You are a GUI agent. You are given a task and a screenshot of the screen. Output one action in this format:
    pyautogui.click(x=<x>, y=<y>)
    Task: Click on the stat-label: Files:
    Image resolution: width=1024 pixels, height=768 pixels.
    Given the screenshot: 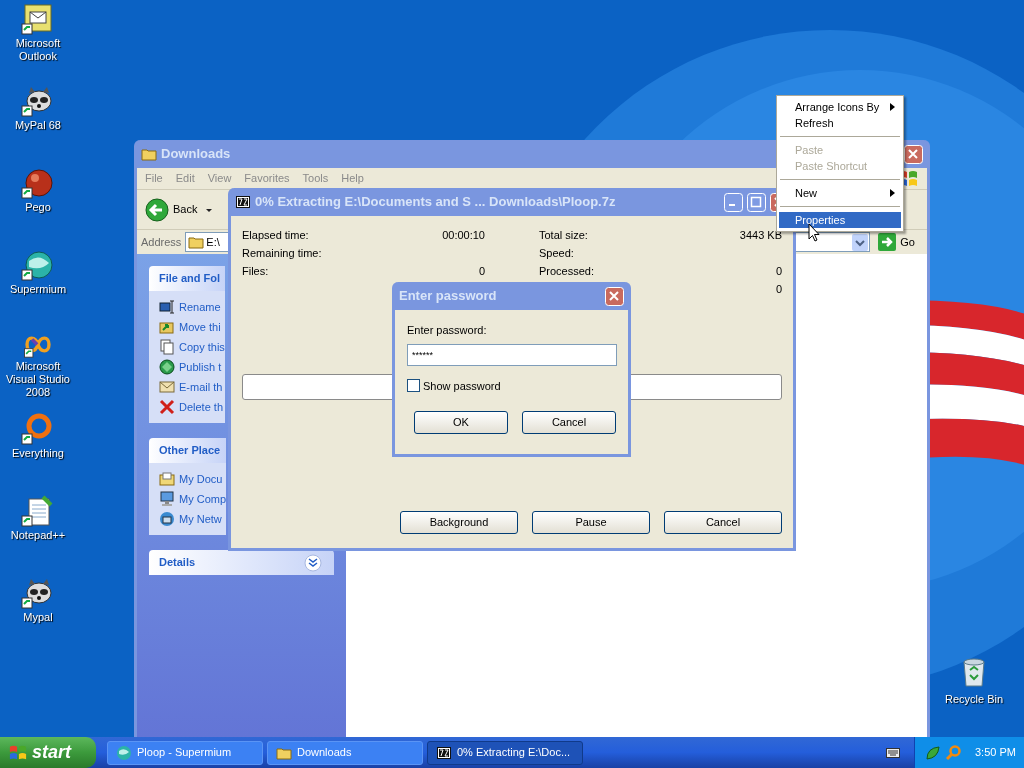 What is the action you would take?
    pyautogui.click(x=255, y=271)
    